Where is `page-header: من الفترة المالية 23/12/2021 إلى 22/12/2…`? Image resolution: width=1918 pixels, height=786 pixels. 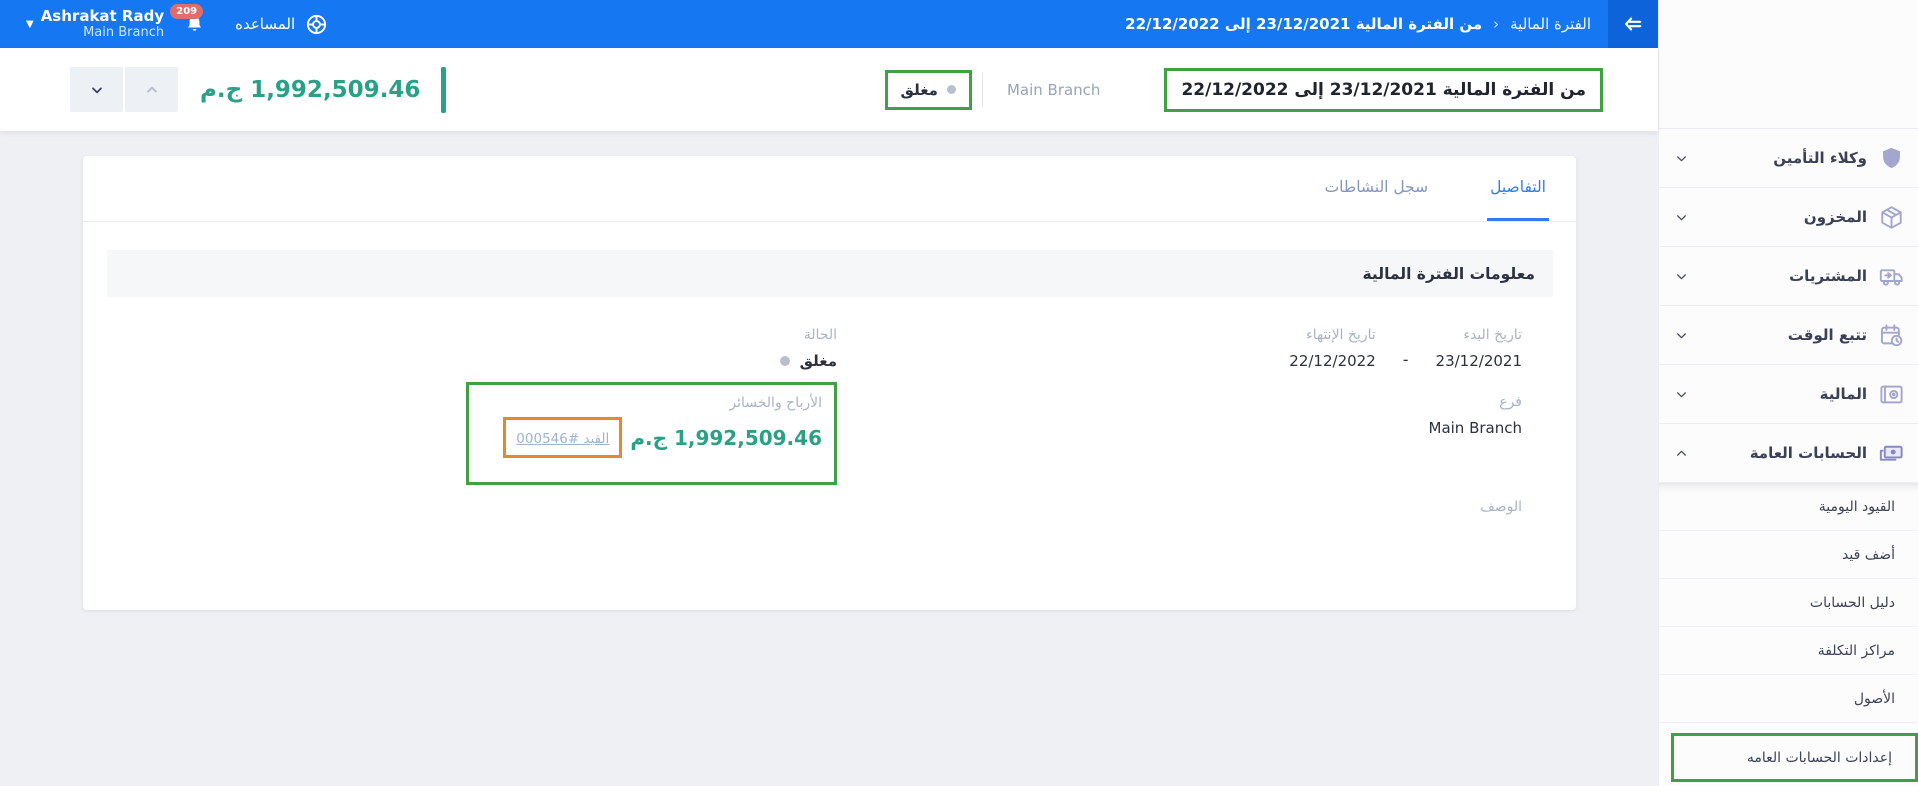
page-header: من الفترة المالية 23/12/2021 إلى 22/12/2… is located at coordinates (829, 89).